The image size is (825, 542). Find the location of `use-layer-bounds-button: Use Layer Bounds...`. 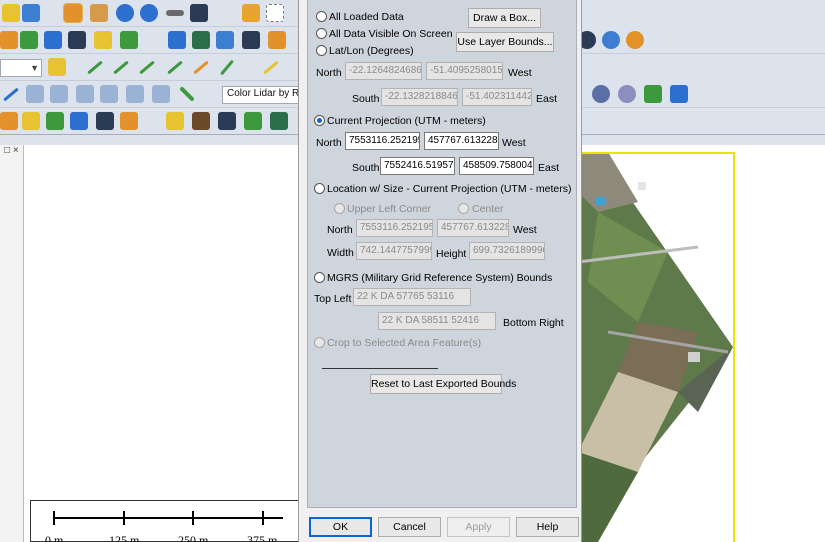

use-layer-bounds-button: Use Layer Bounds... is located at coordinates (505, 42).